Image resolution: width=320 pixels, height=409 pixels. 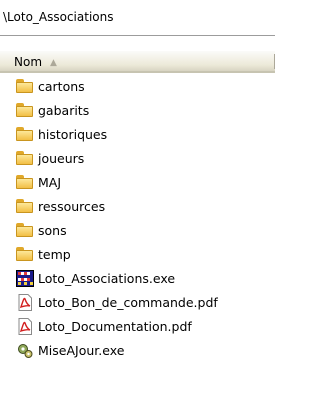 What do you see at coordinates (64, 110) in the screenshot?
I see `item-label: gabarits` at bounding box center [64, 110].